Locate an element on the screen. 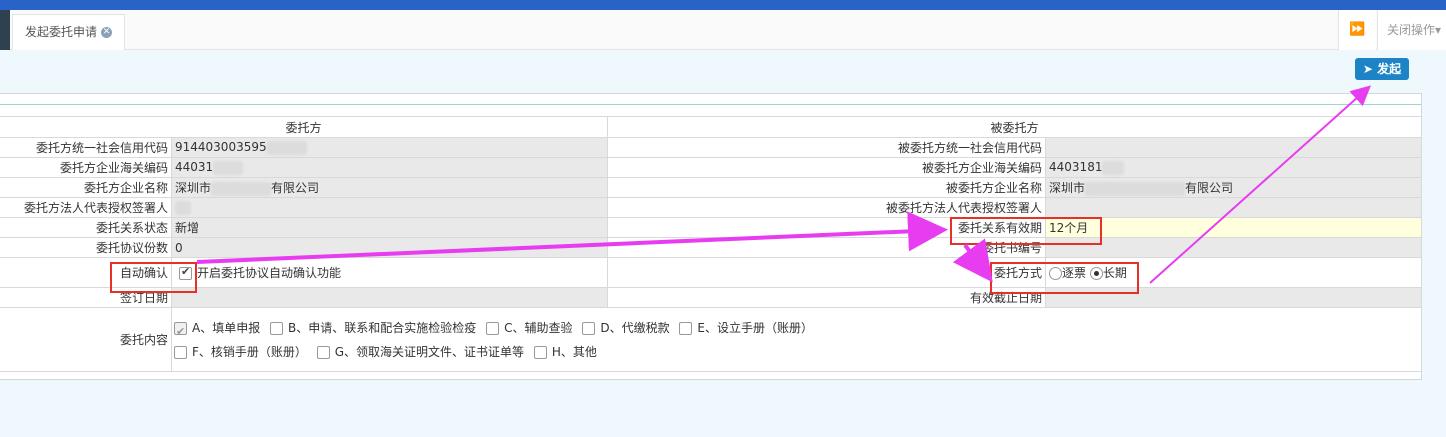 This screenshot has height=437, width=1446. arrow-to-method is located at coordinates (972, 260).